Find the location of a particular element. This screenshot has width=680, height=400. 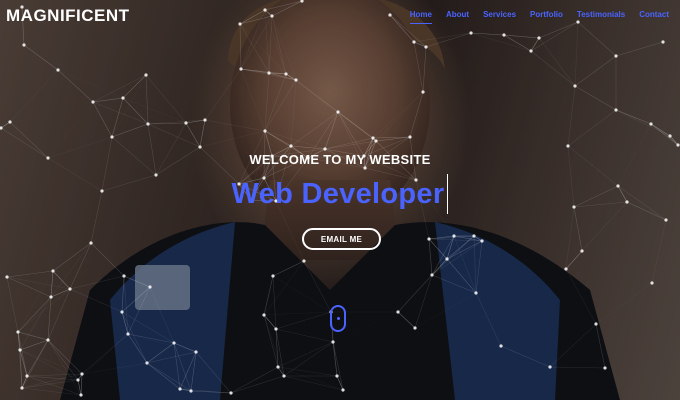

site-logo: MAGNIFICENT is located at coordinates (68, 16).